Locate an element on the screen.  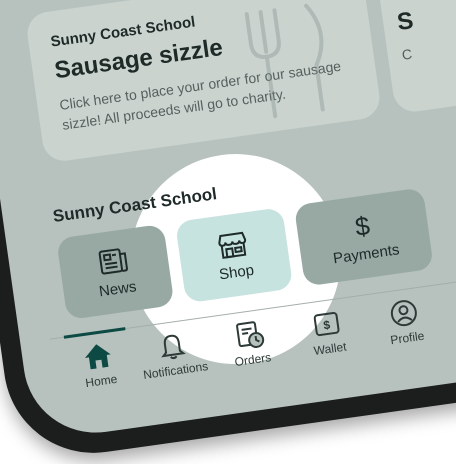
storefront-icon is located at coordinates (233, 244).